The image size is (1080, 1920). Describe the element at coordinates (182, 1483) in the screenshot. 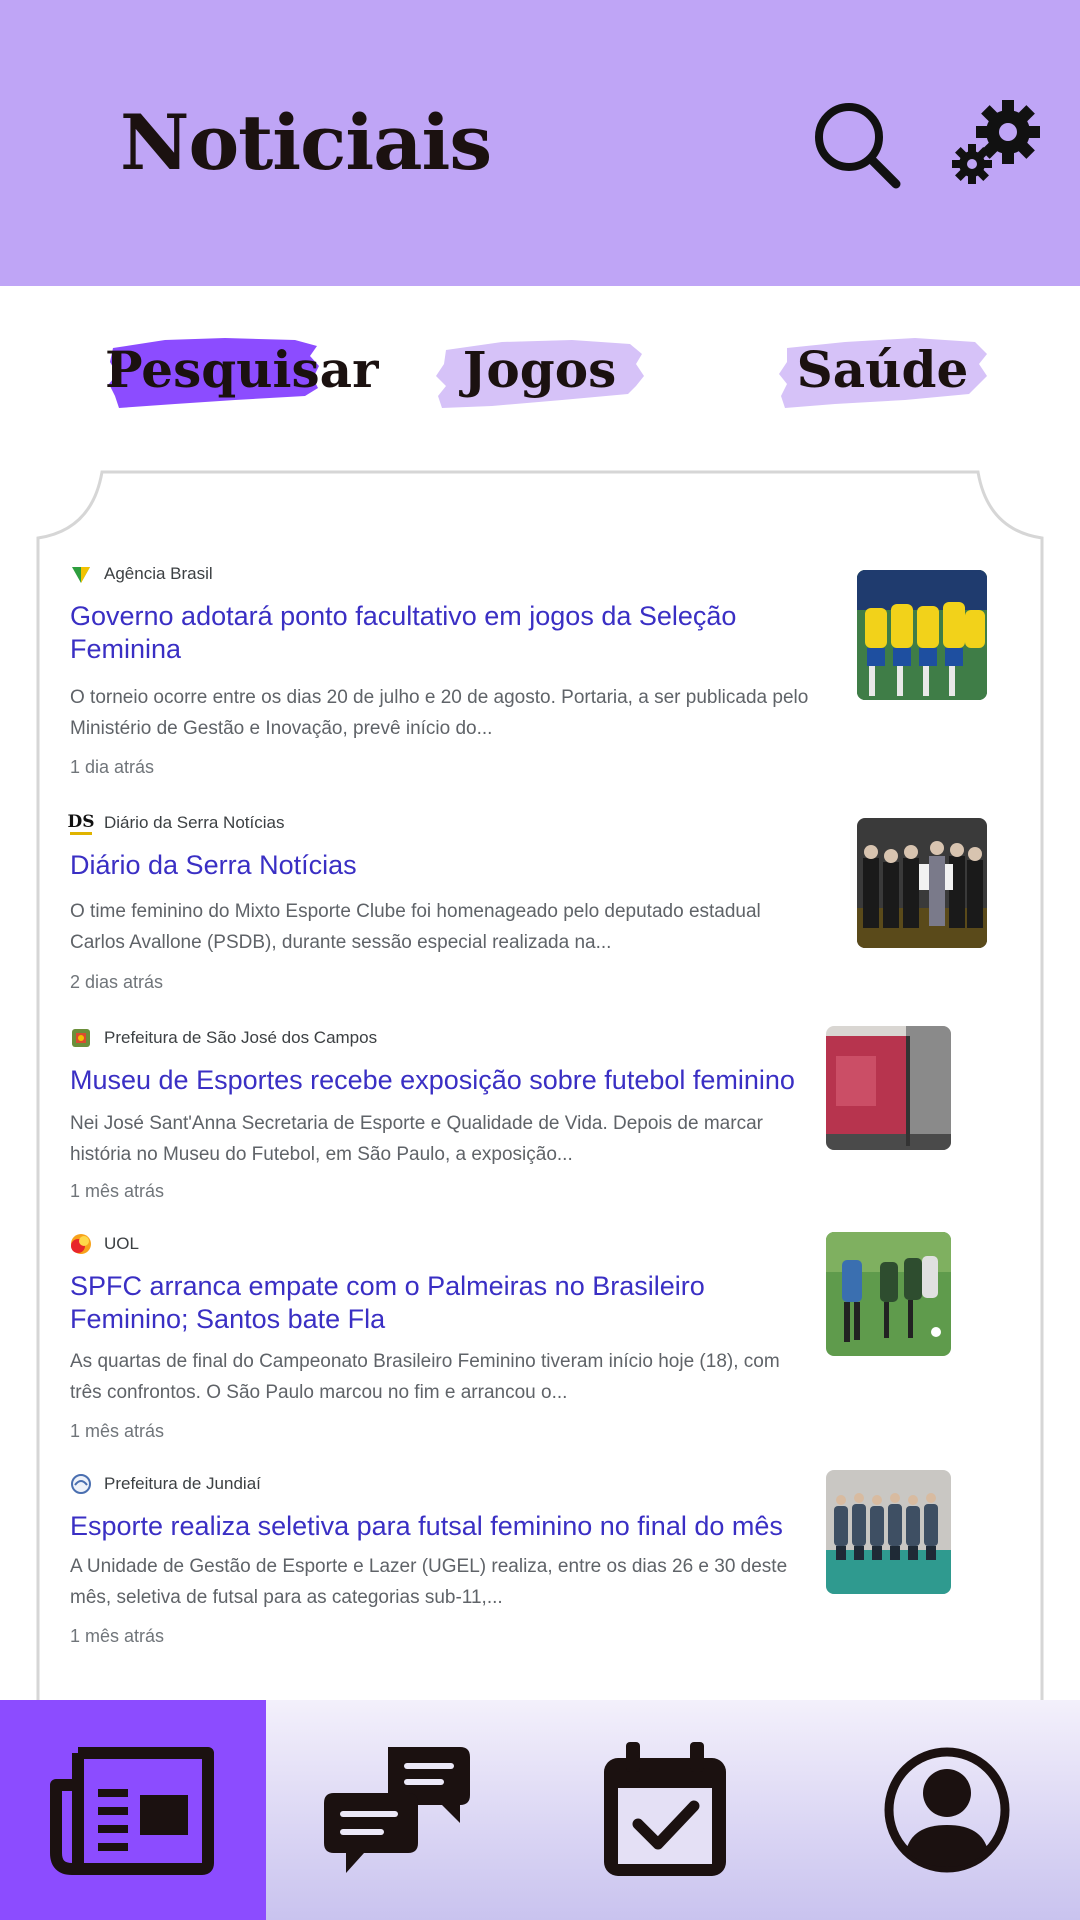

I see `source-name: Prefeitura de Jundiaí` at that location.